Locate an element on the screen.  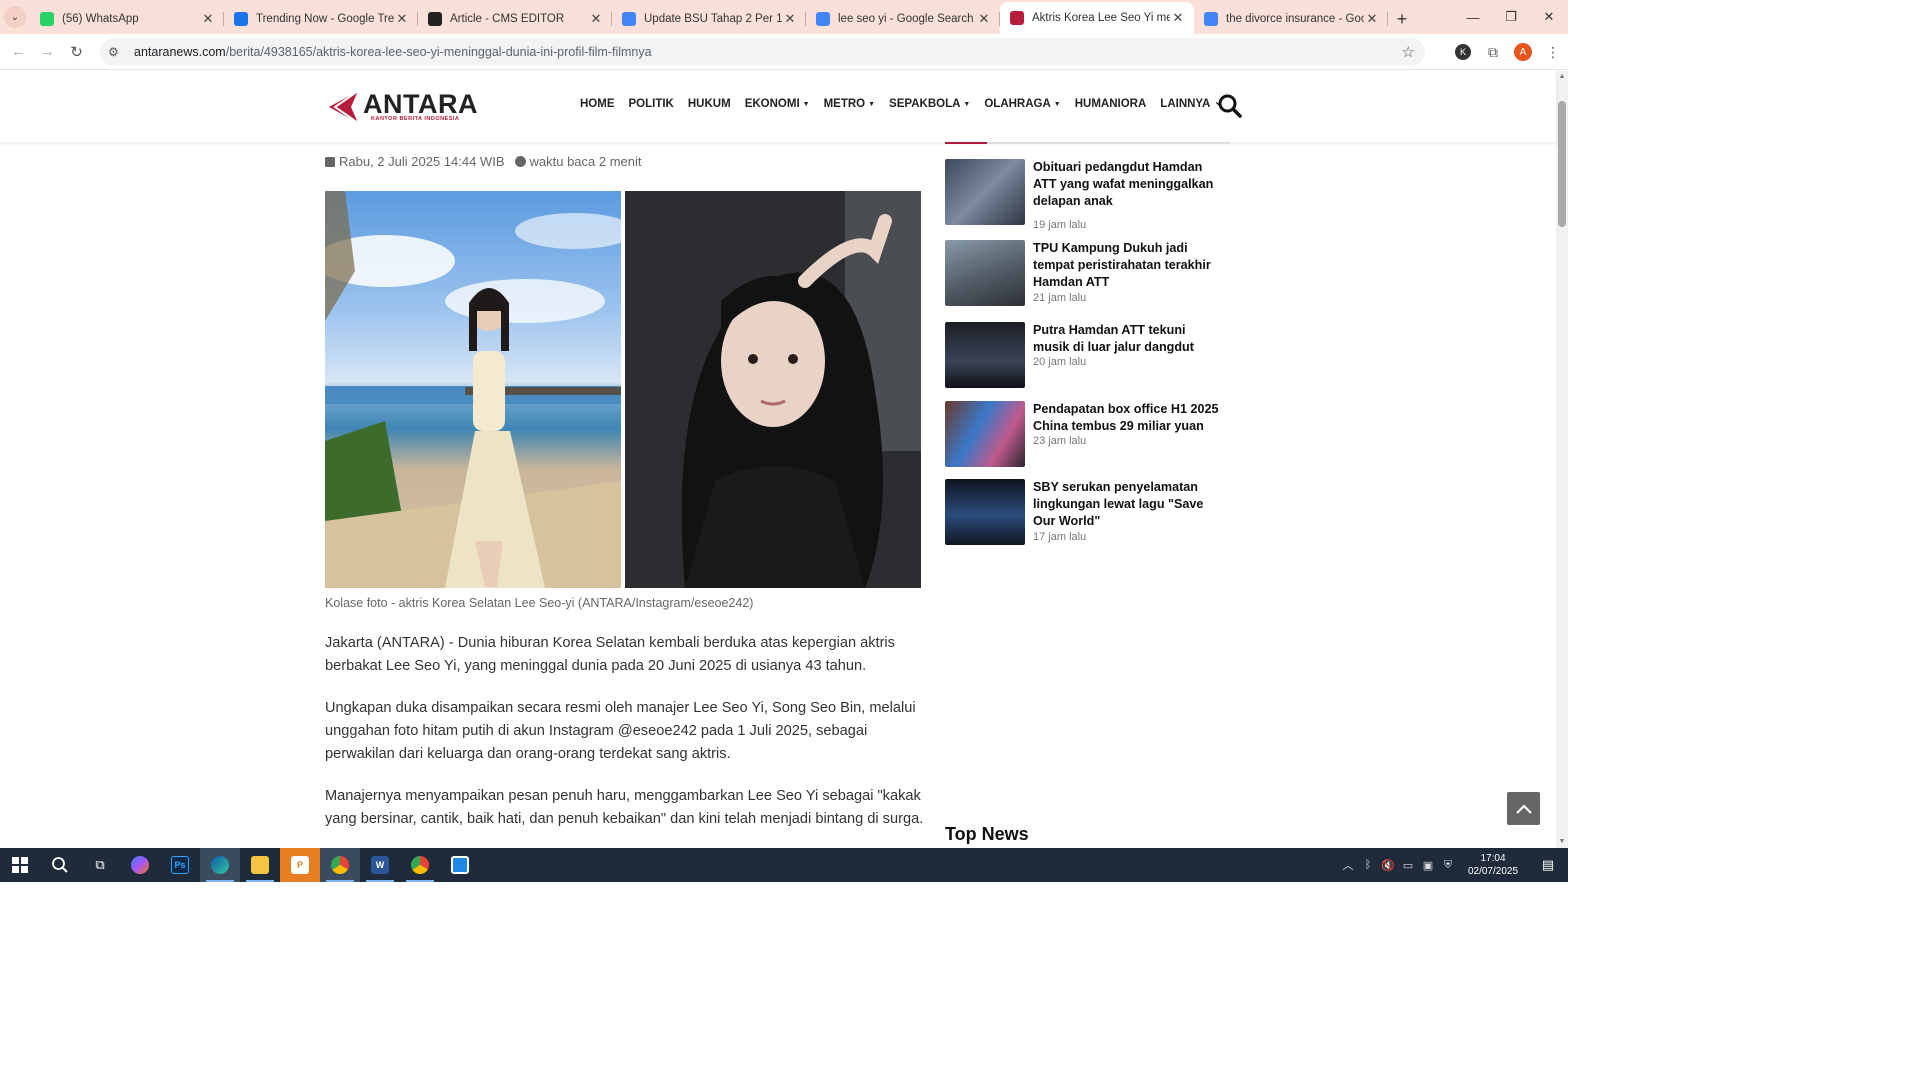
notification-center-icon: ▤ is located at coordinates (1548, 865).